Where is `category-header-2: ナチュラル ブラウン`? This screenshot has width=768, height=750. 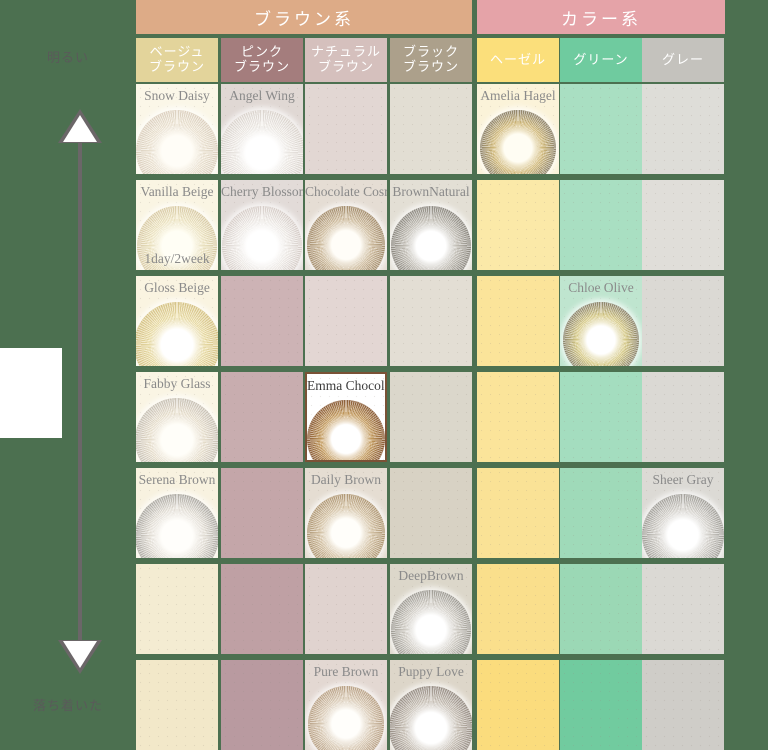
category-header-2: ナチュラル ブラウン is located at coordinates (346, 60).